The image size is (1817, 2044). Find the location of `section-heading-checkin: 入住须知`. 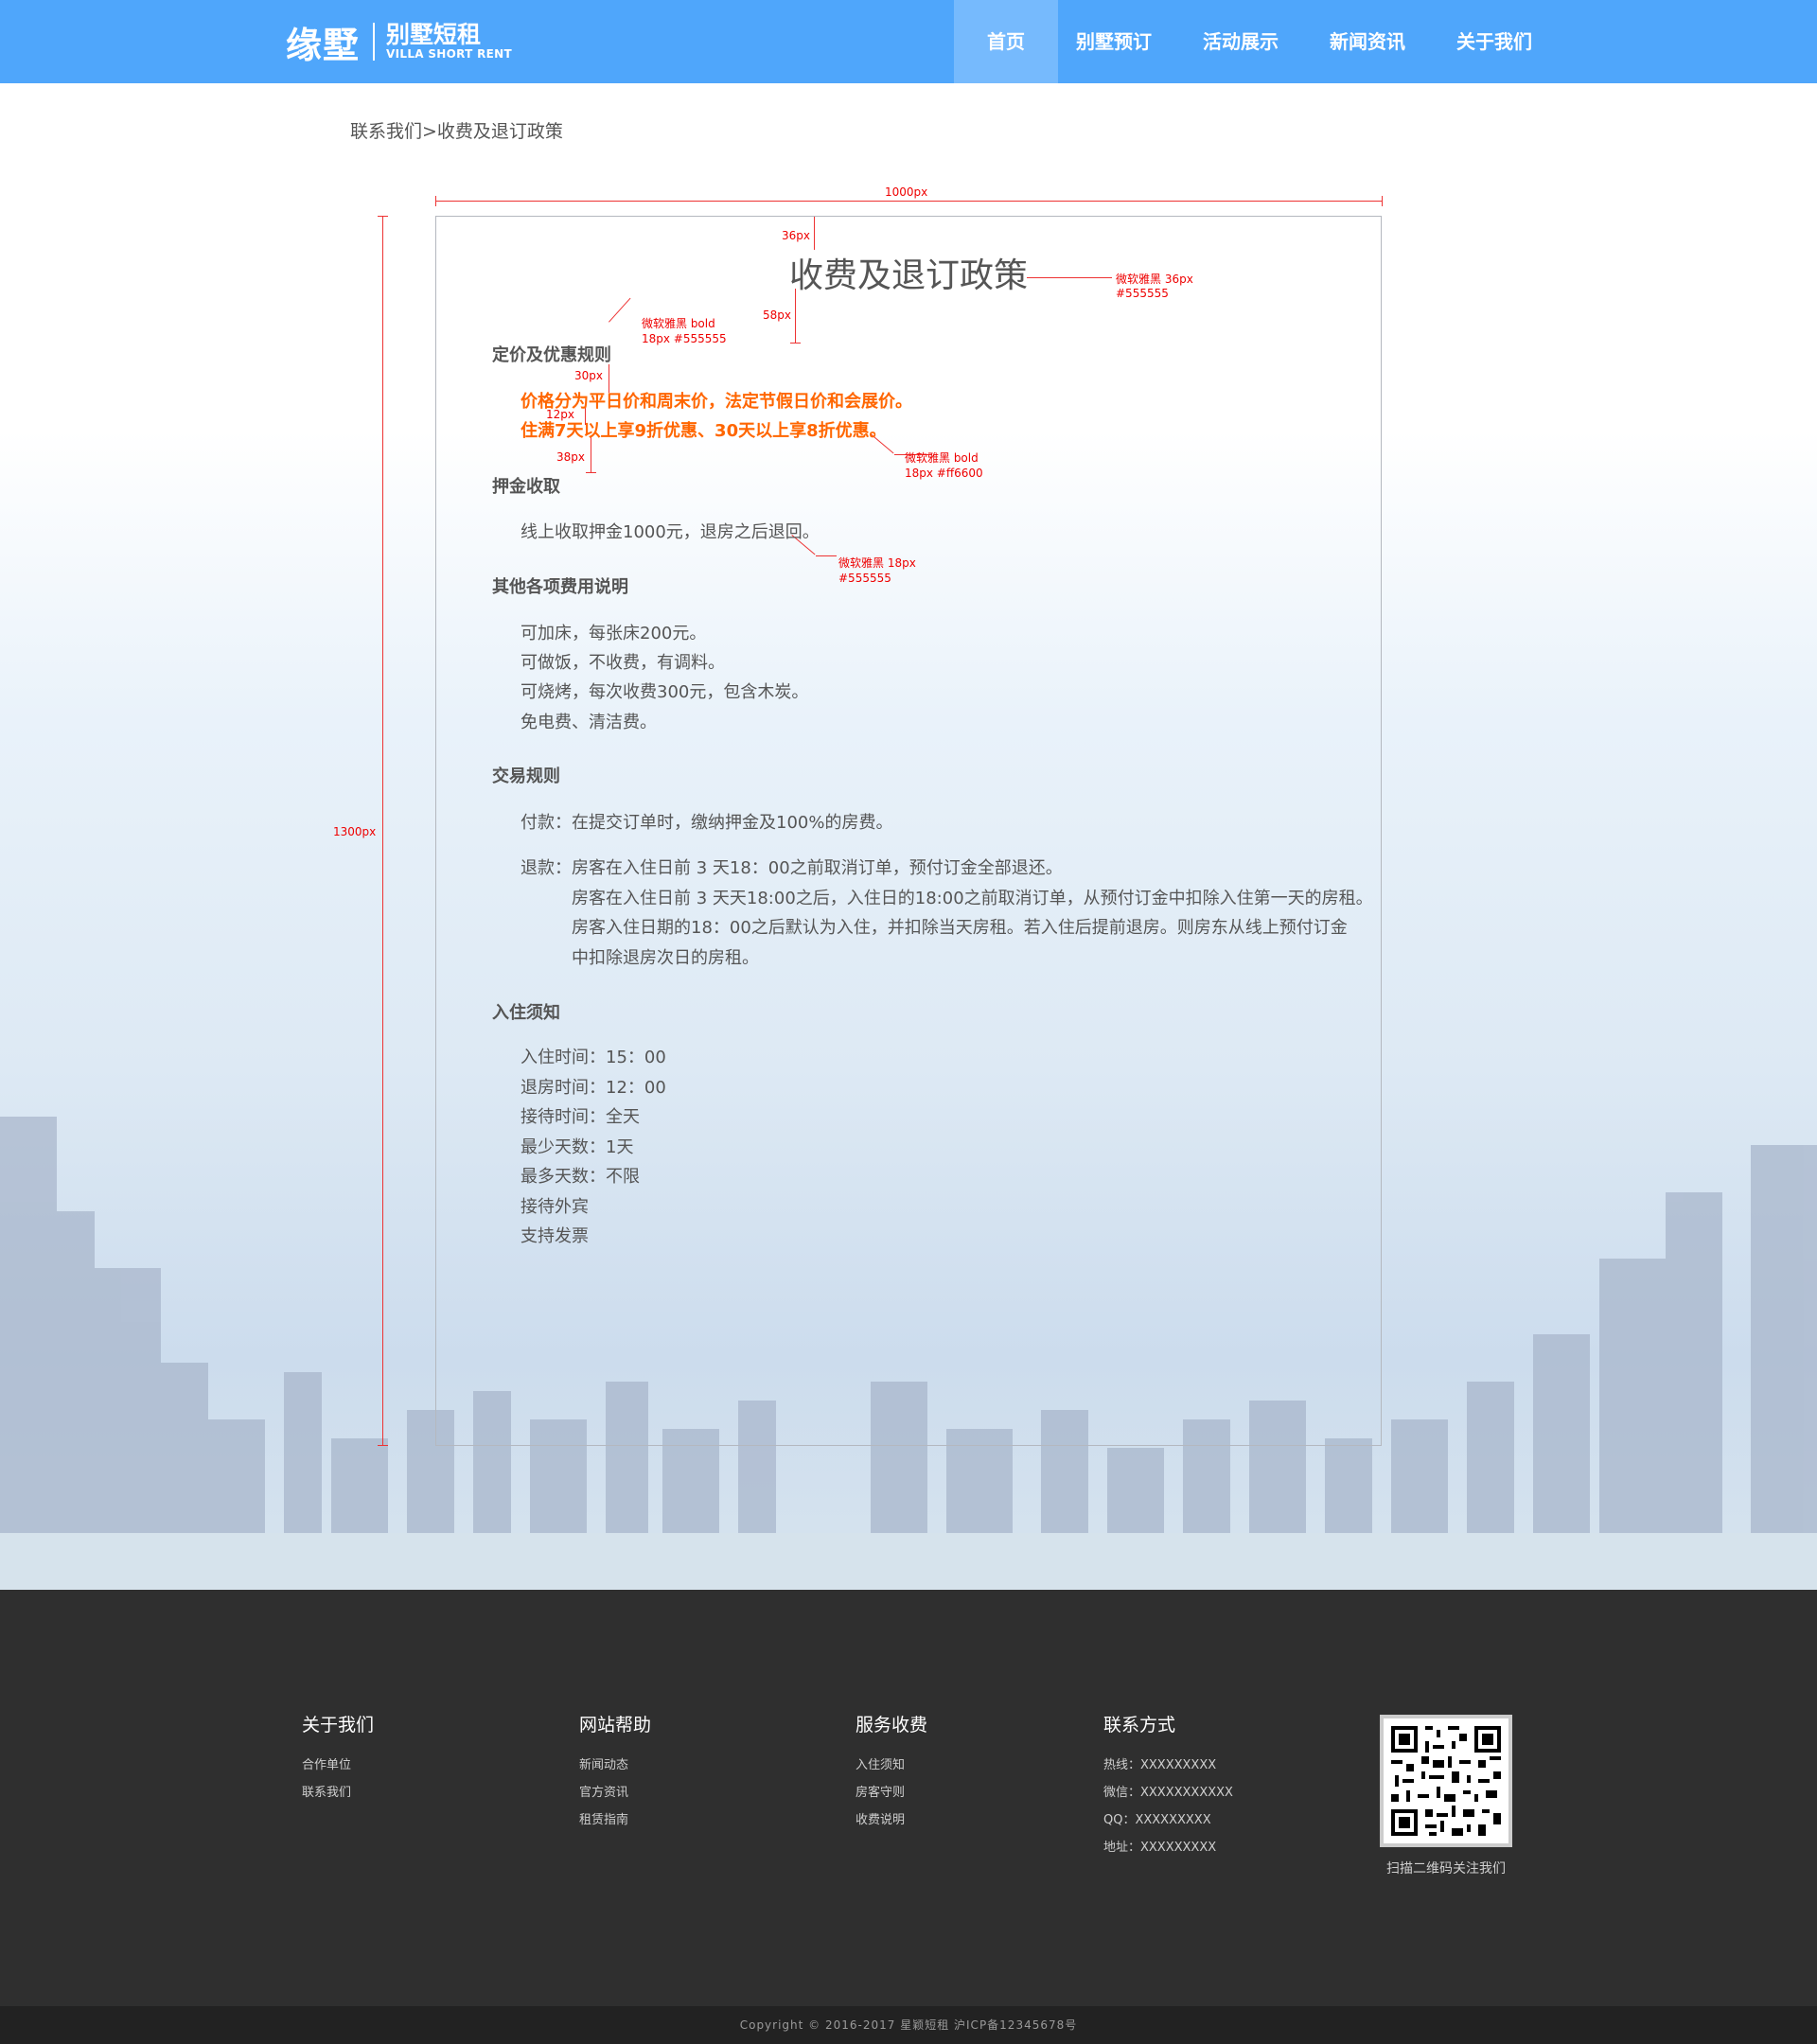

section-heading-checkin: 入住须知 is located at coordinates (526, 1013).